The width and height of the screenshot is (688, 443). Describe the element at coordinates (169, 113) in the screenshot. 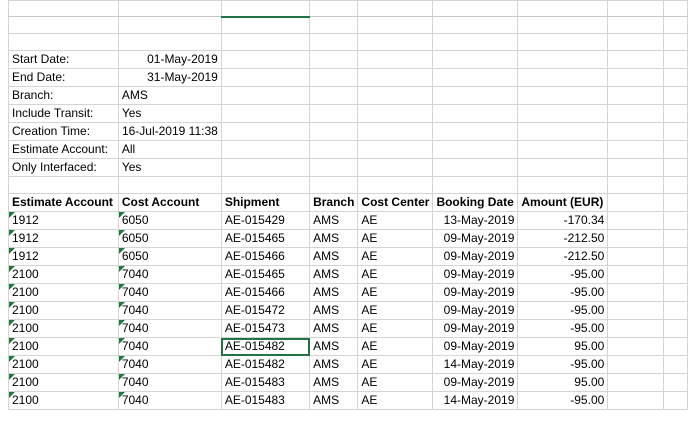

I see `parameter-value: Yes` at that location.